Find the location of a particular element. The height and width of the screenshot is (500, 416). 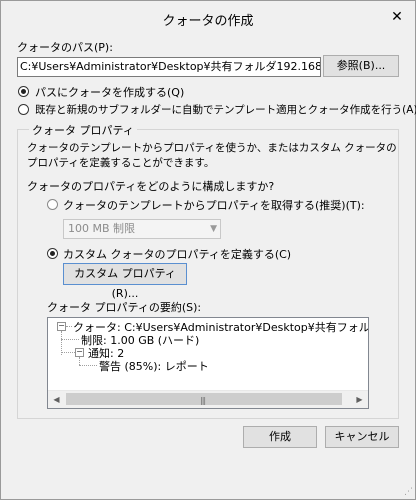

scroll-right-icon: ▶ is located at coordinates (359, 399).